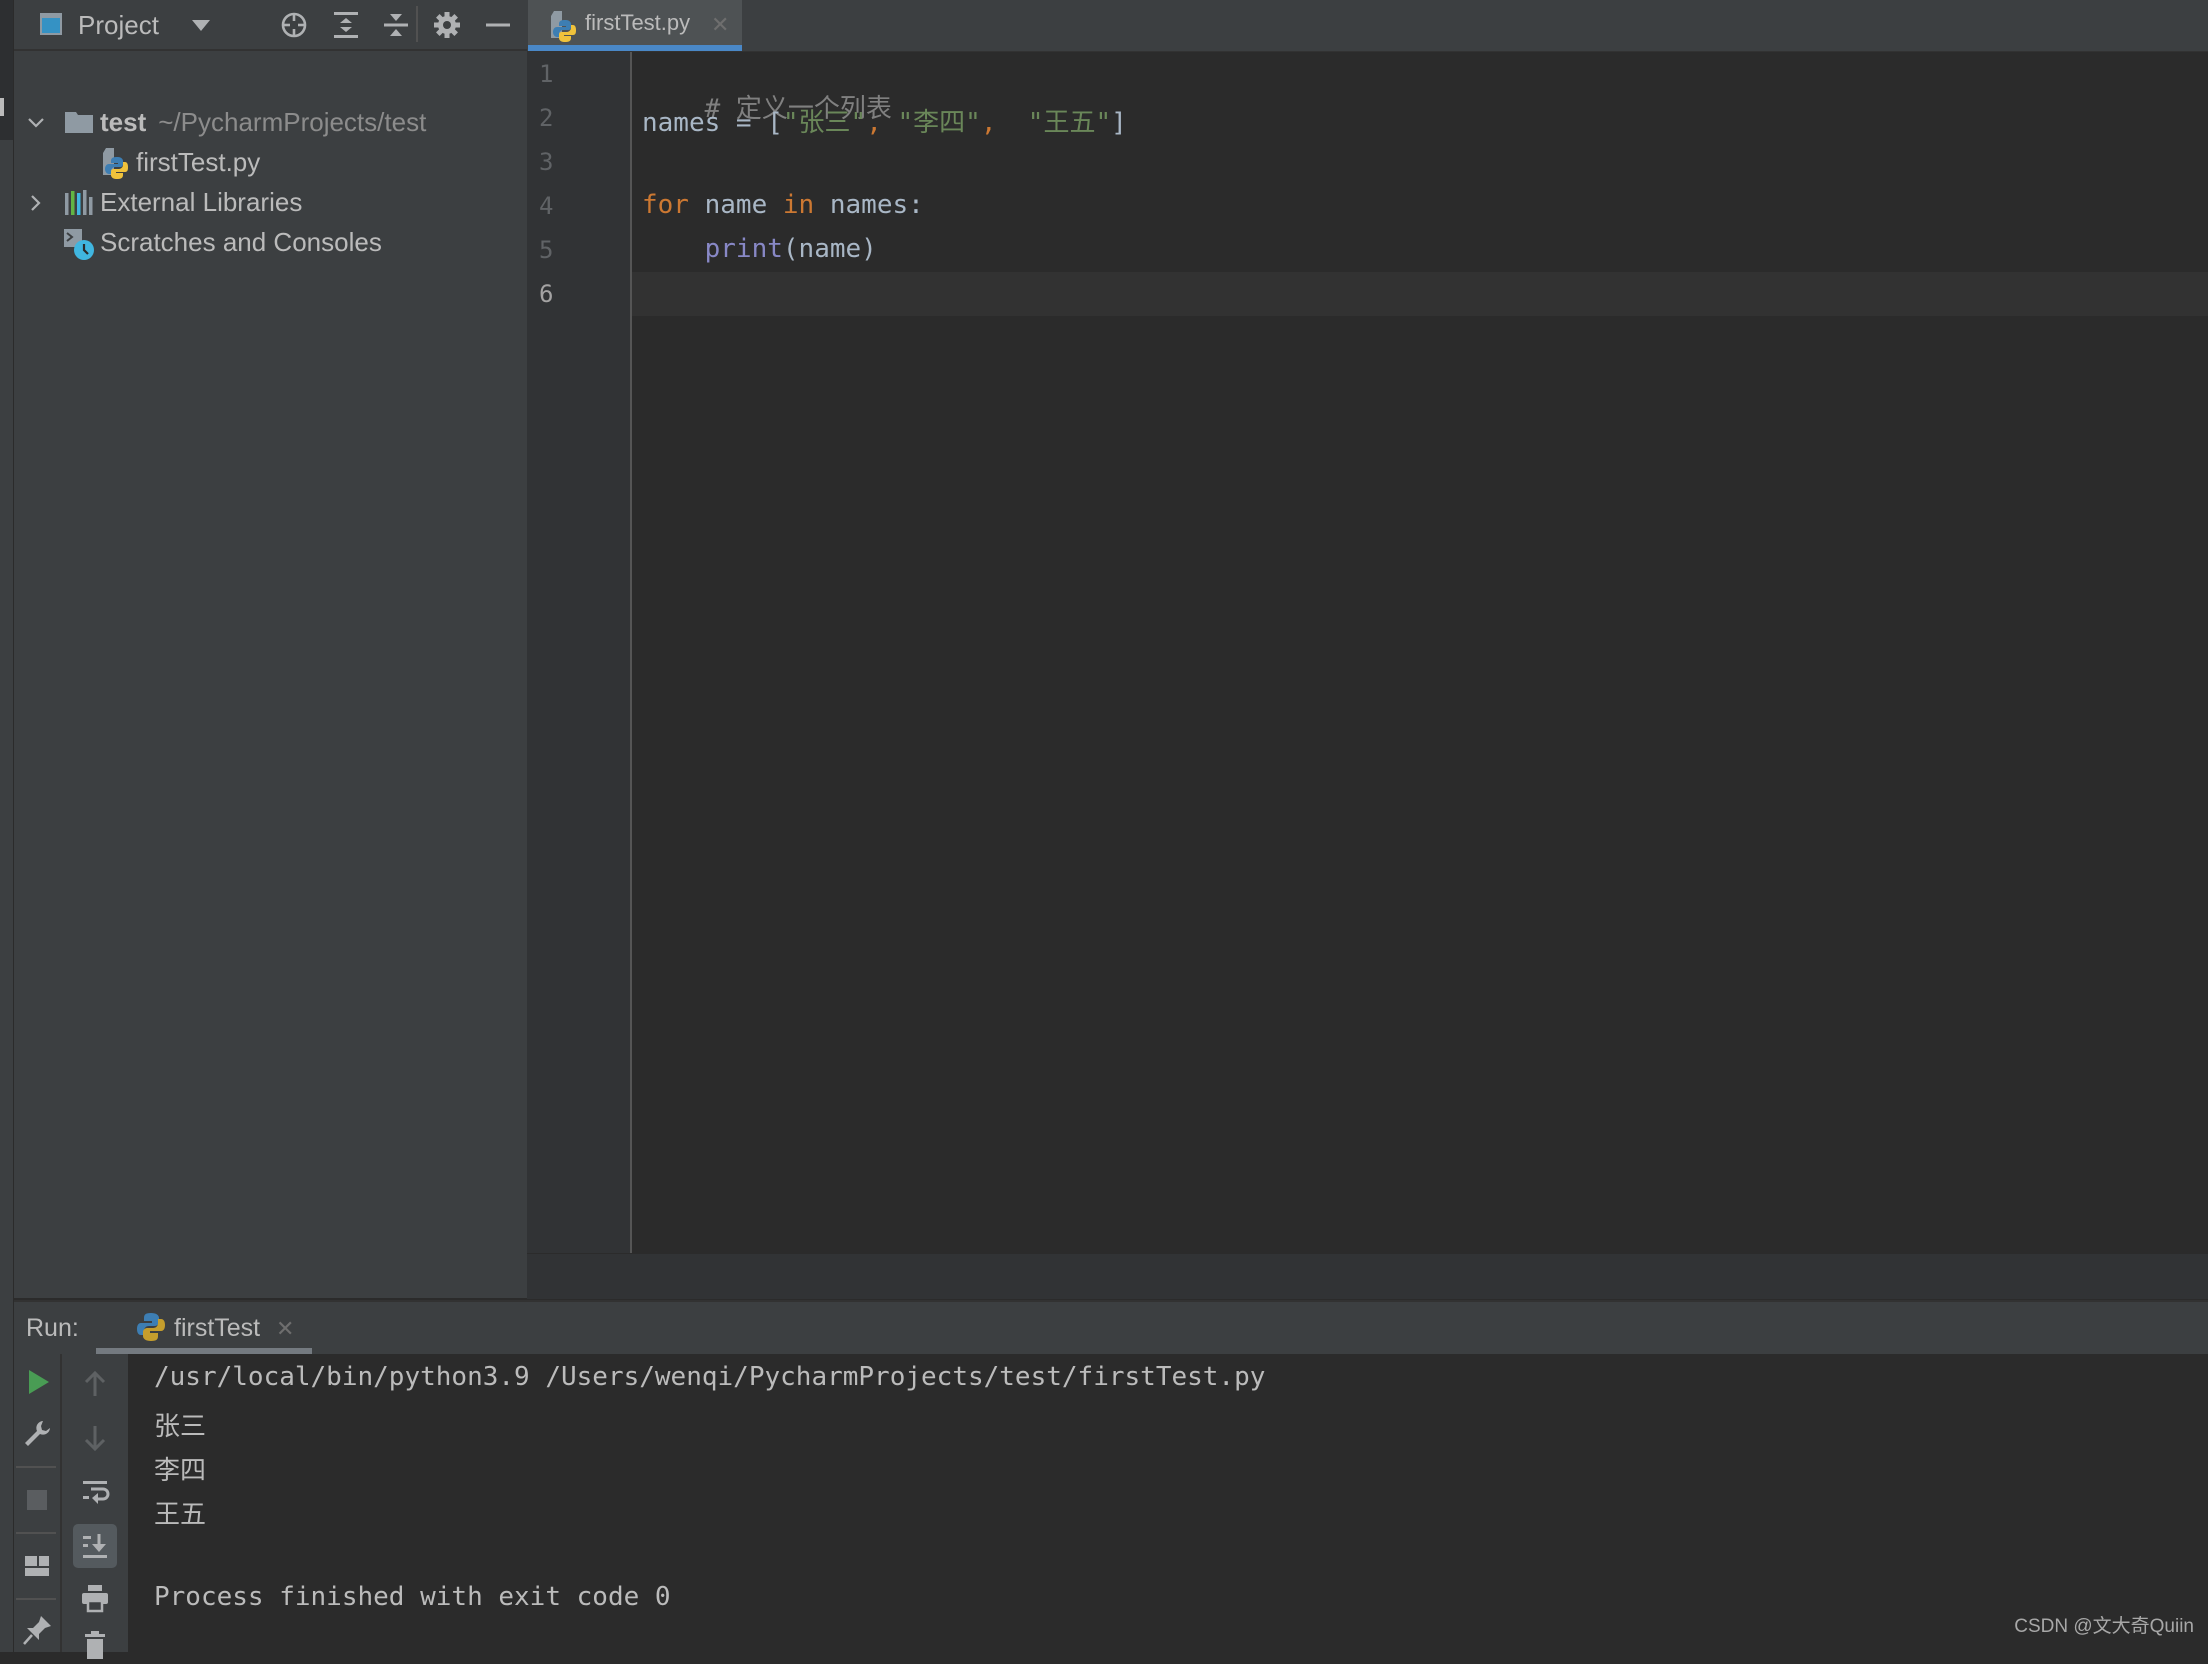  Describe the element at coordinates (37, 1500) in the screenshot. I see `stop-icon` at that location.